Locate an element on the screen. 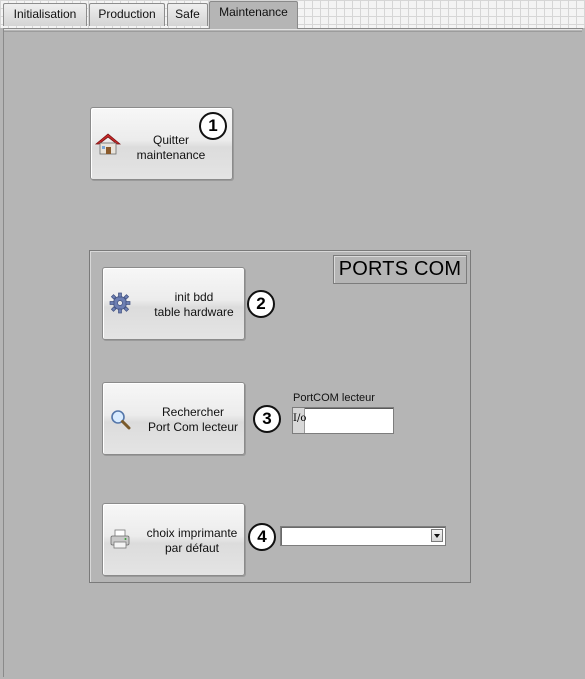 The width and height of the screenshot is (585, 679). tab-safe: Safe is located at coordinates (187, 14).